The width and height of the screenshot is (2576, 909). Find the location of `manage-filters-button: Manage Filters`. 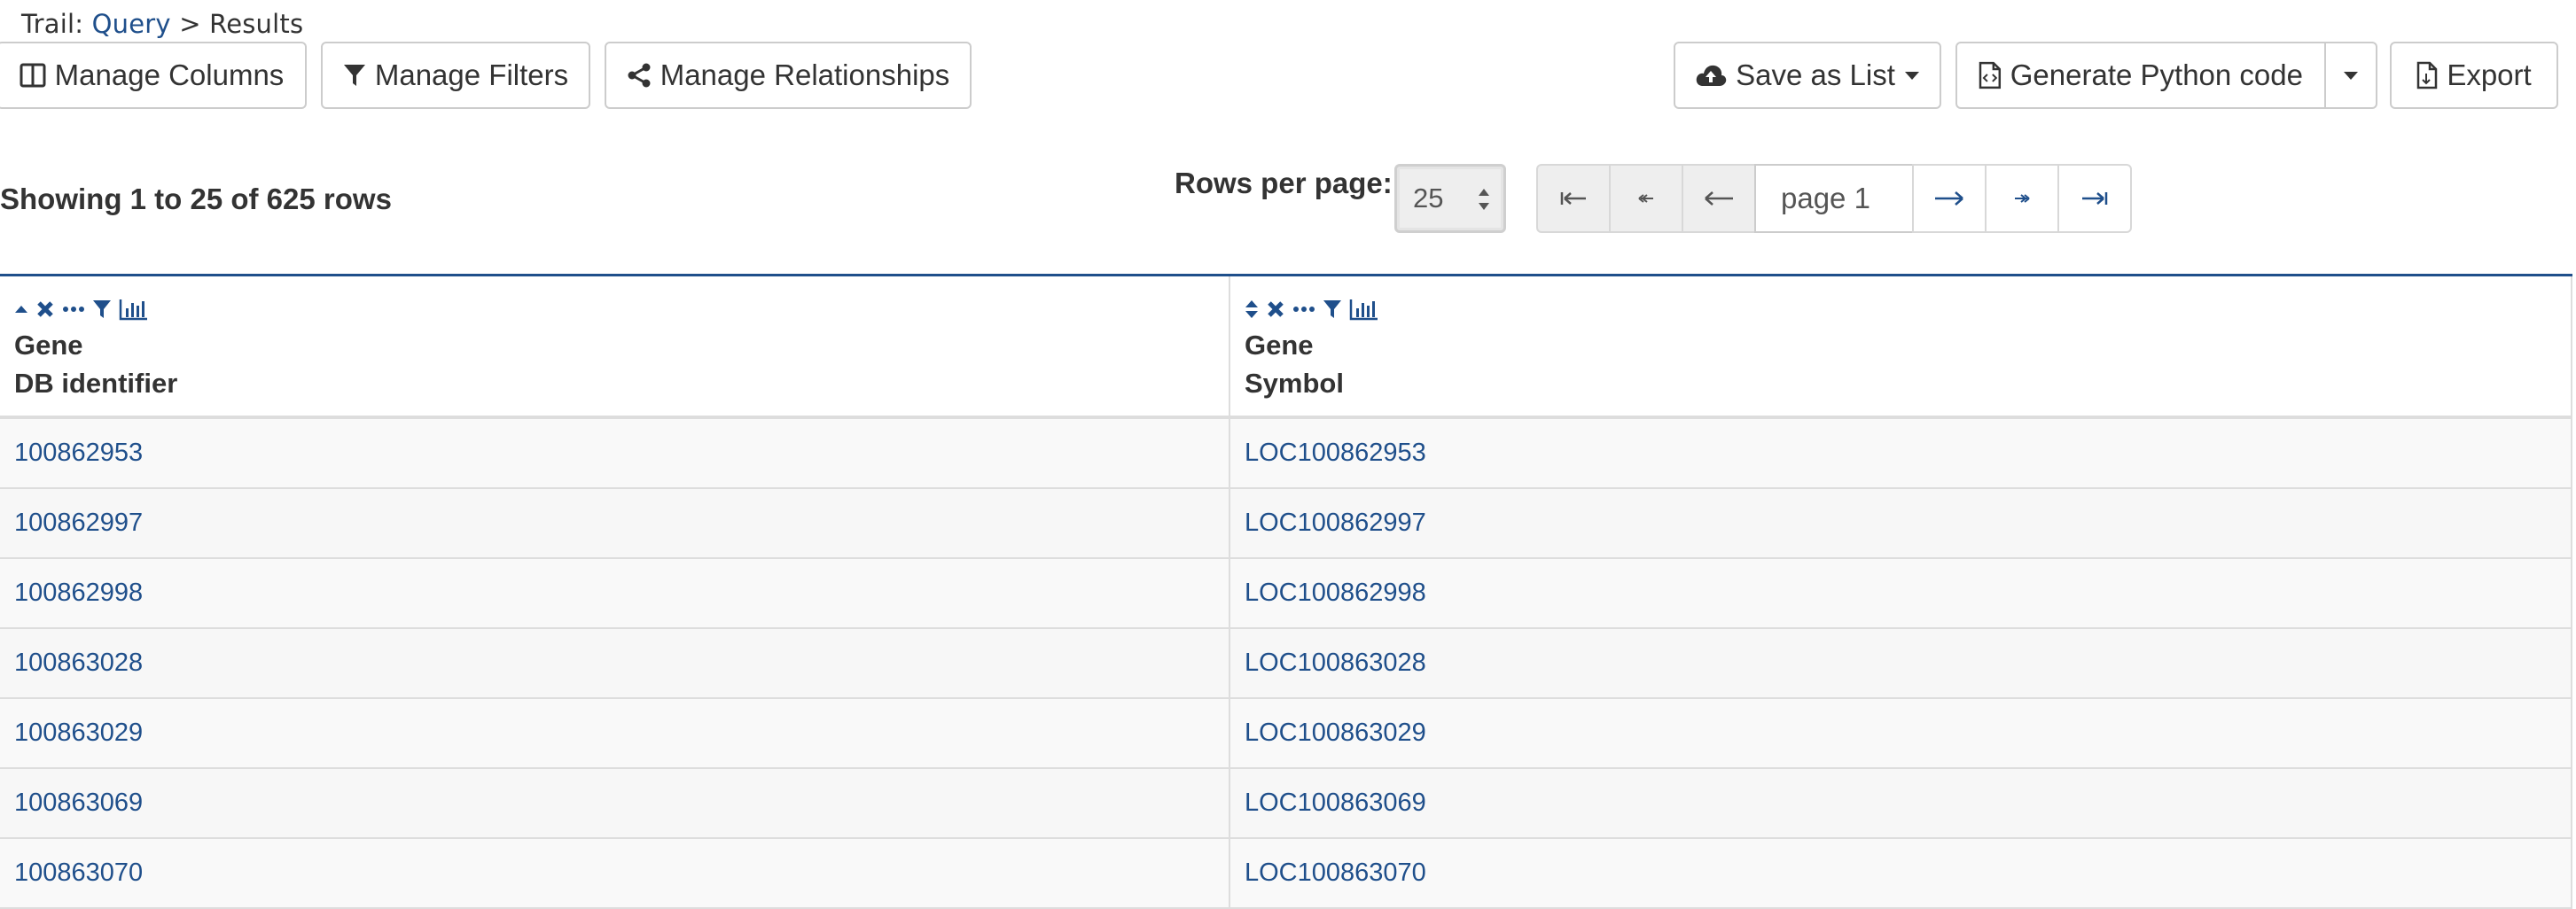

manage-filters-button: Manage Filters is located at coordinates (455, 75).